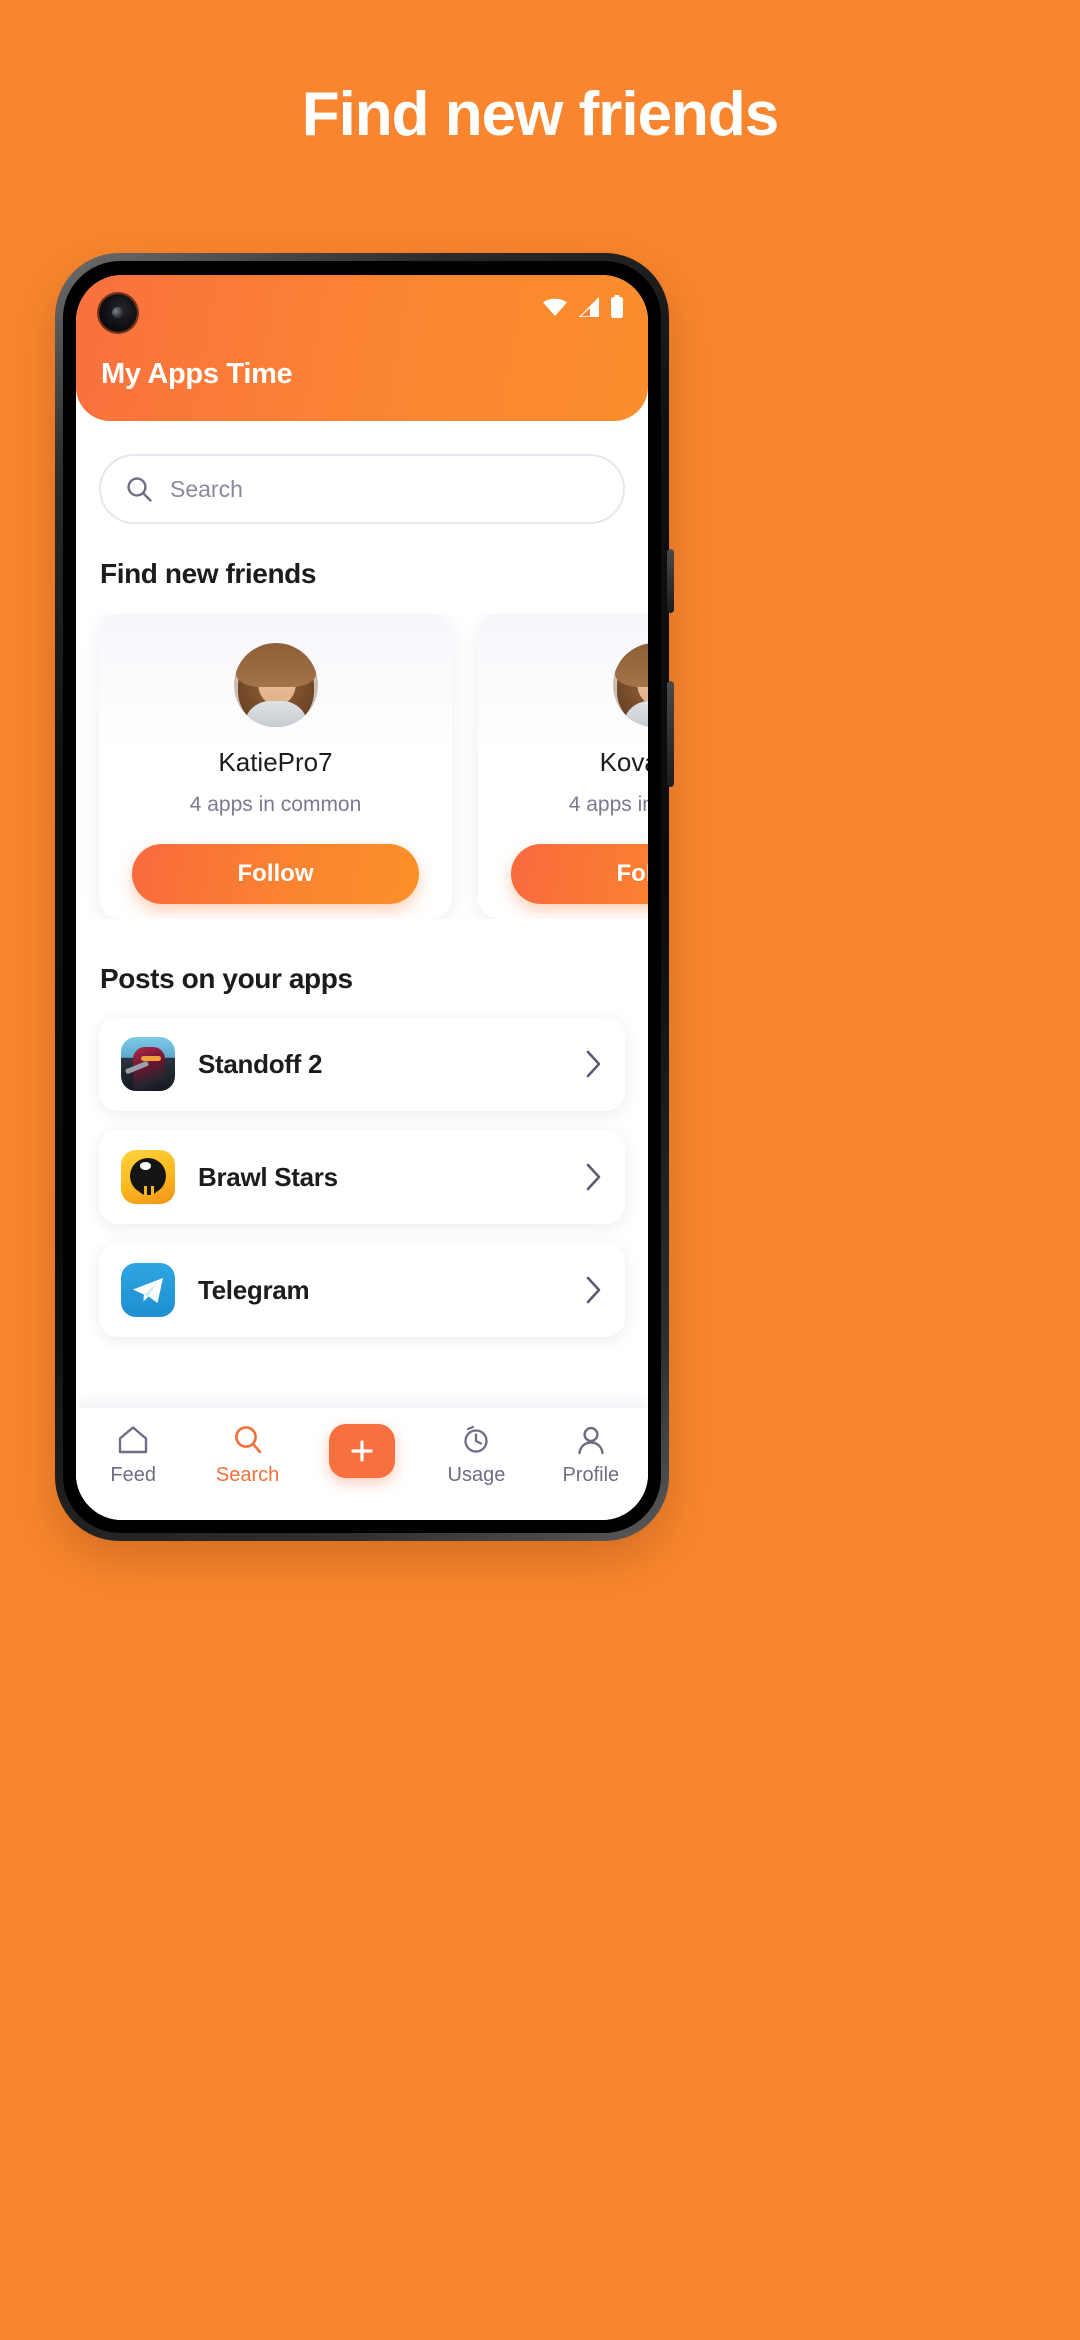 This screenshot has width=1080, height=2340. What do you see at coordinates (540, 114) in the screenshot?
I see `promo-headline: Find new friends` at bounding box center [540, 114].